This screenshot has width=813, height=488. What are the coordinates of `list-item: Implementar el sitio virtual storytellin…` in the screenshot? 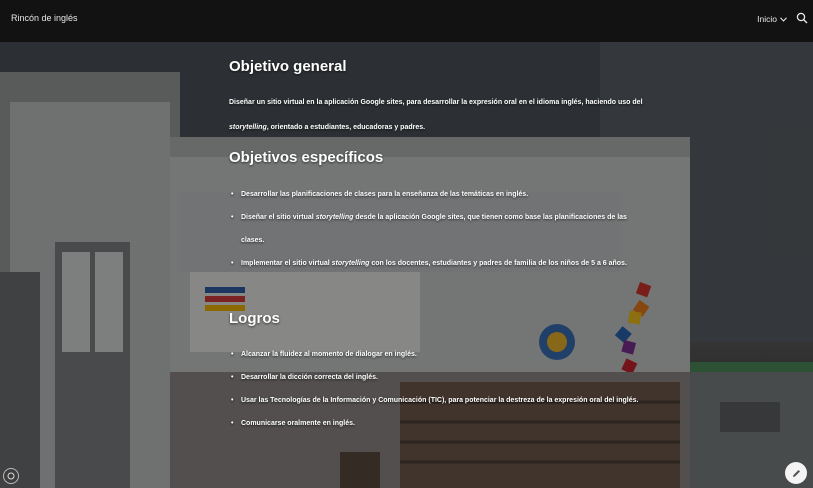 It's located at (439, 263).